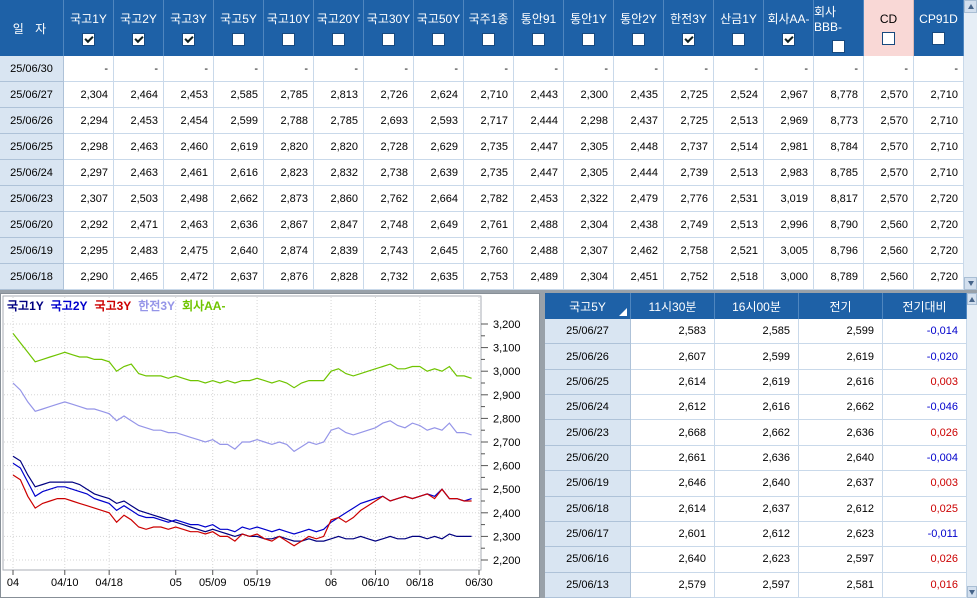 The height and width of the screenshot is (598, 977). What do you see at coordinates (841, 306) in the screenshot?
I see `right-header-전기: 전기` at bounding box center [841, 306].